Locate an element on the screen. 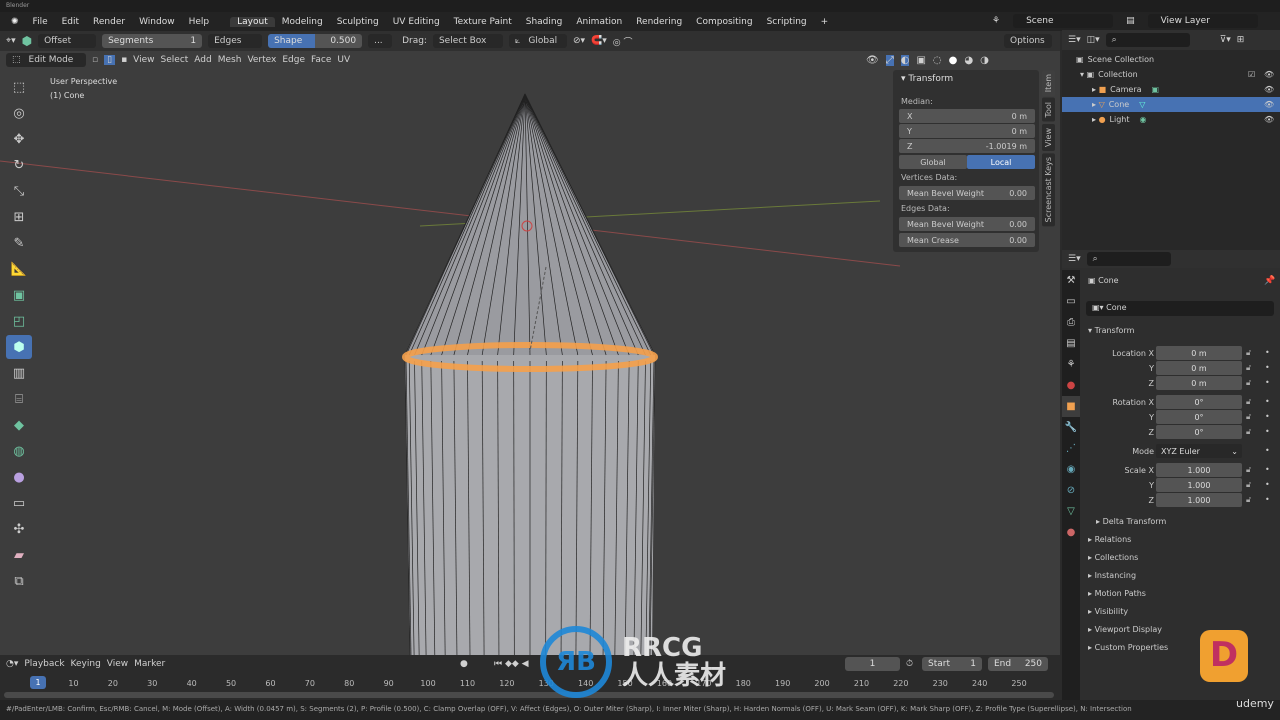 The height and width of the screenshot is (720, 1280). snap-icon: 🧲▾ is located at coordinates (599, 41).